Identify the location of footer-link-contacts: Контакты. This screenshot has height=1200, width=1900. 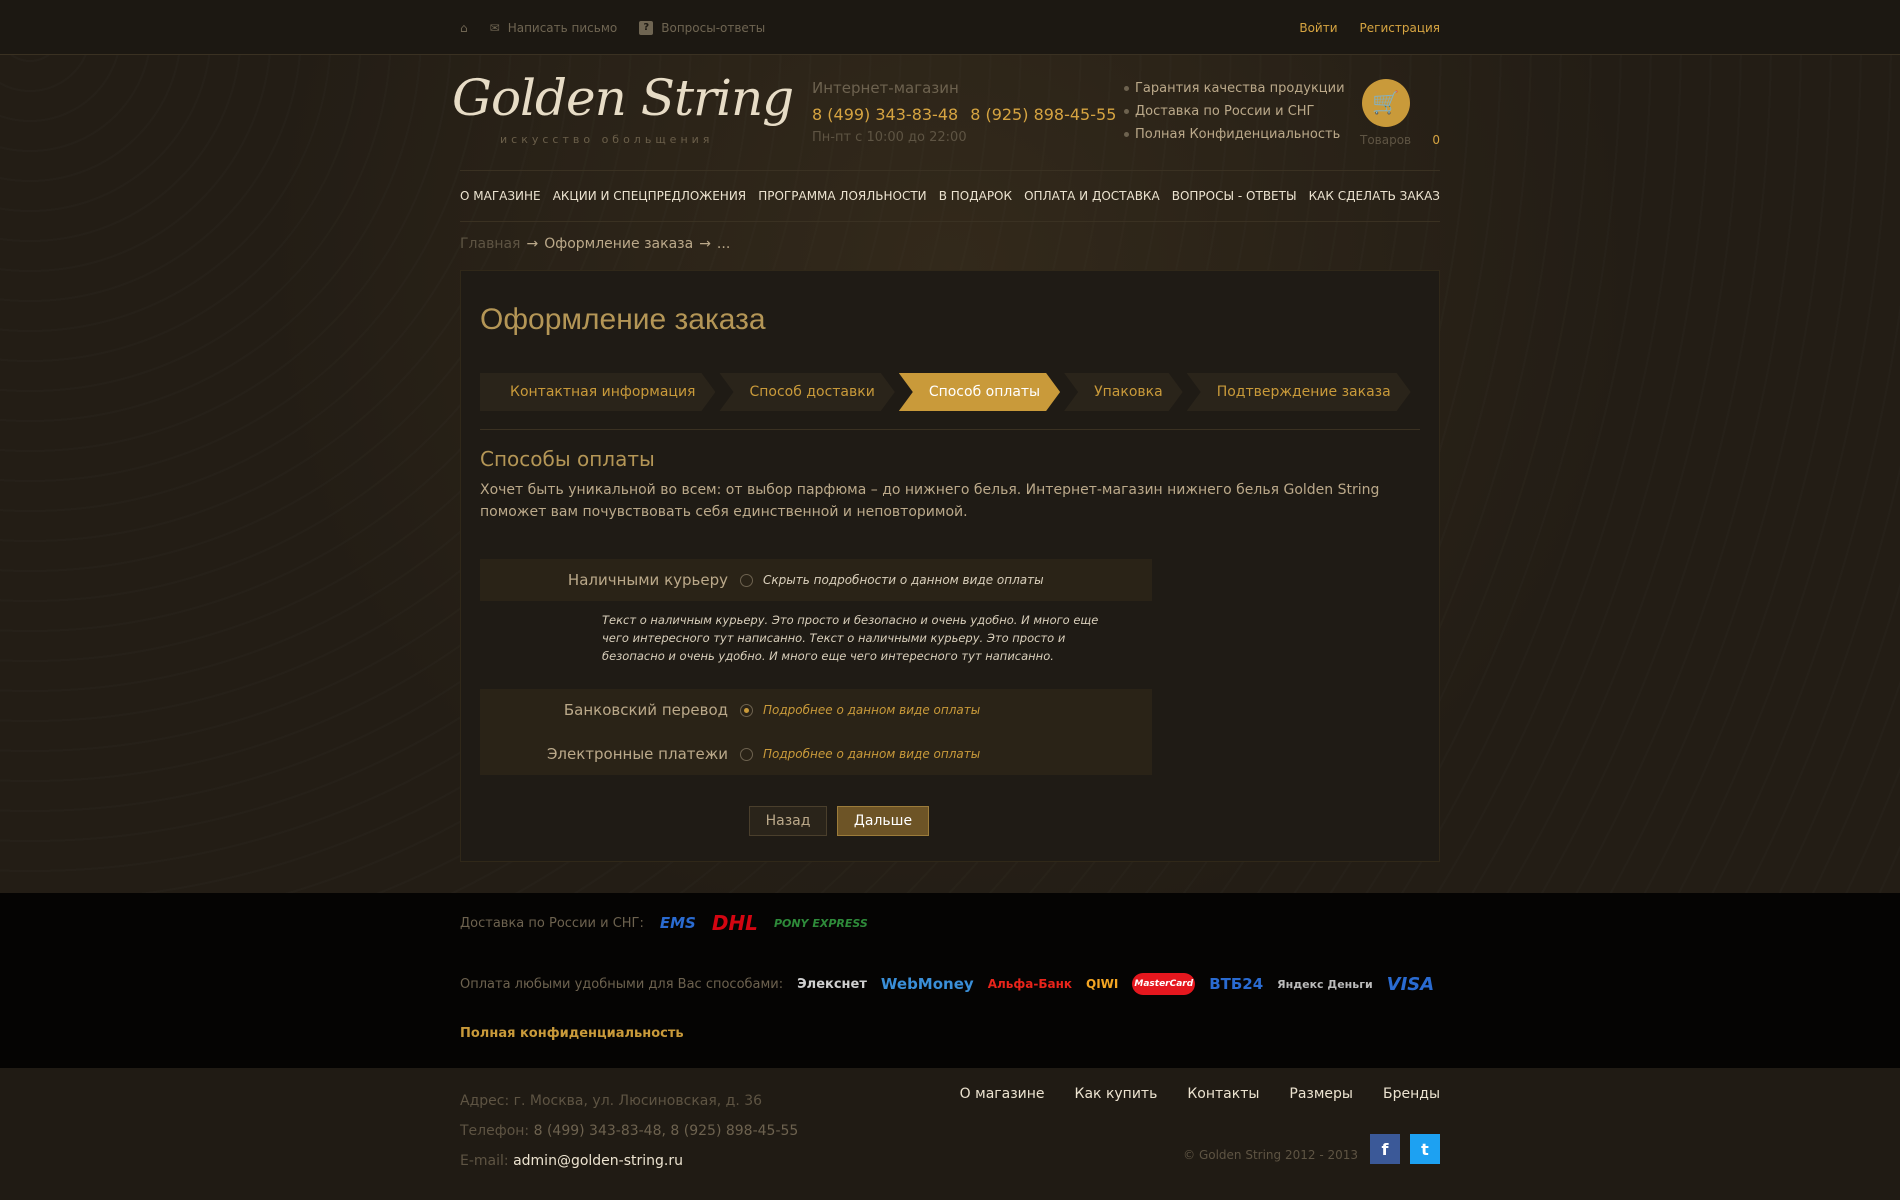
(1223, 1094).